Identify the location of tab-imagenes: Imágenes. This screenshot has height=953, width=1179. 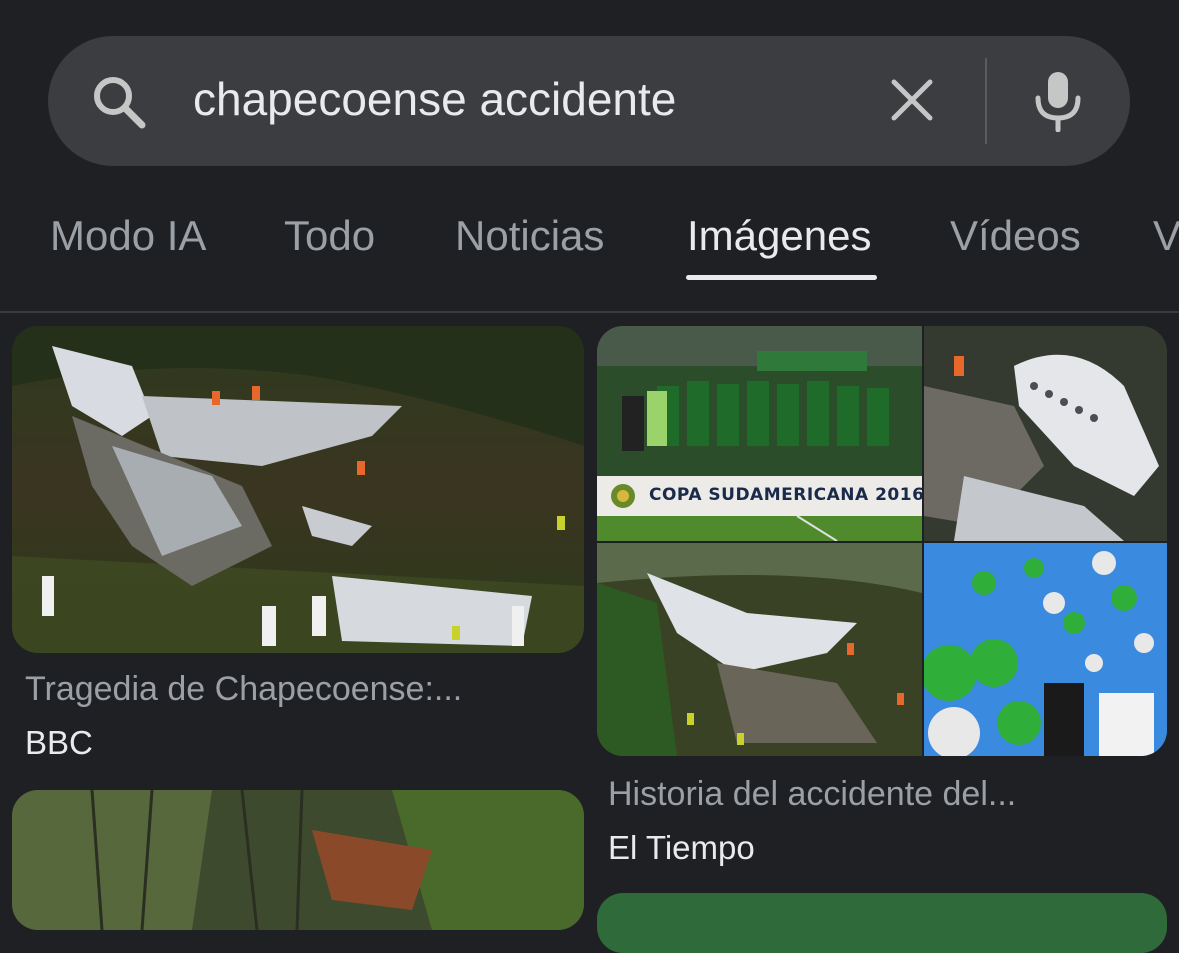
(779, 236).